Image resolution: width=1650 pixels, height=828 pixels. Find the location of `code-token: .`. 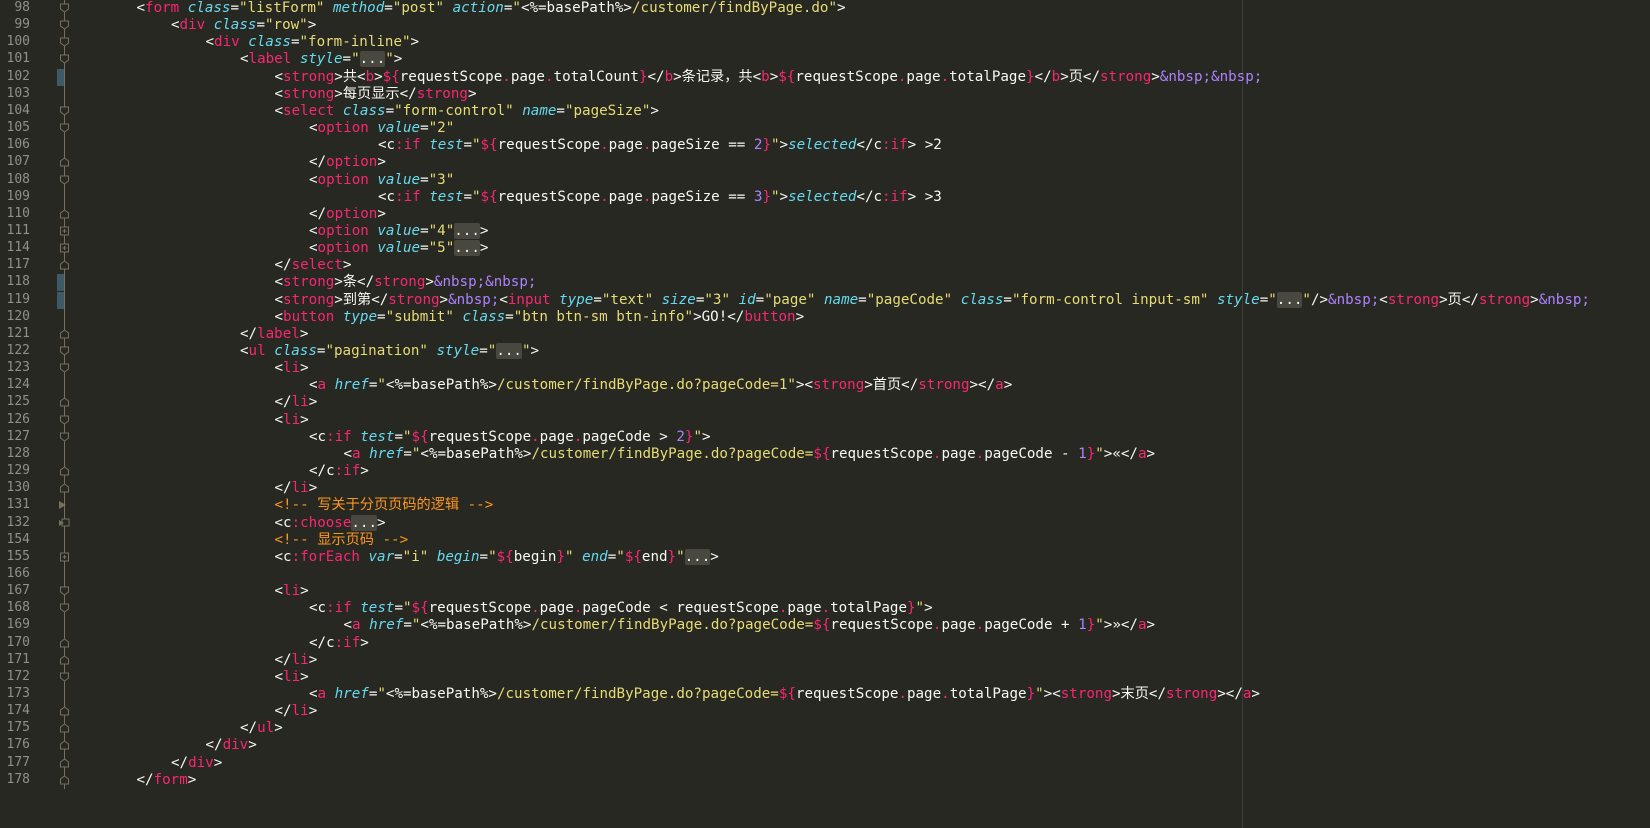

code-token: . is located at coordinates (535, 436).